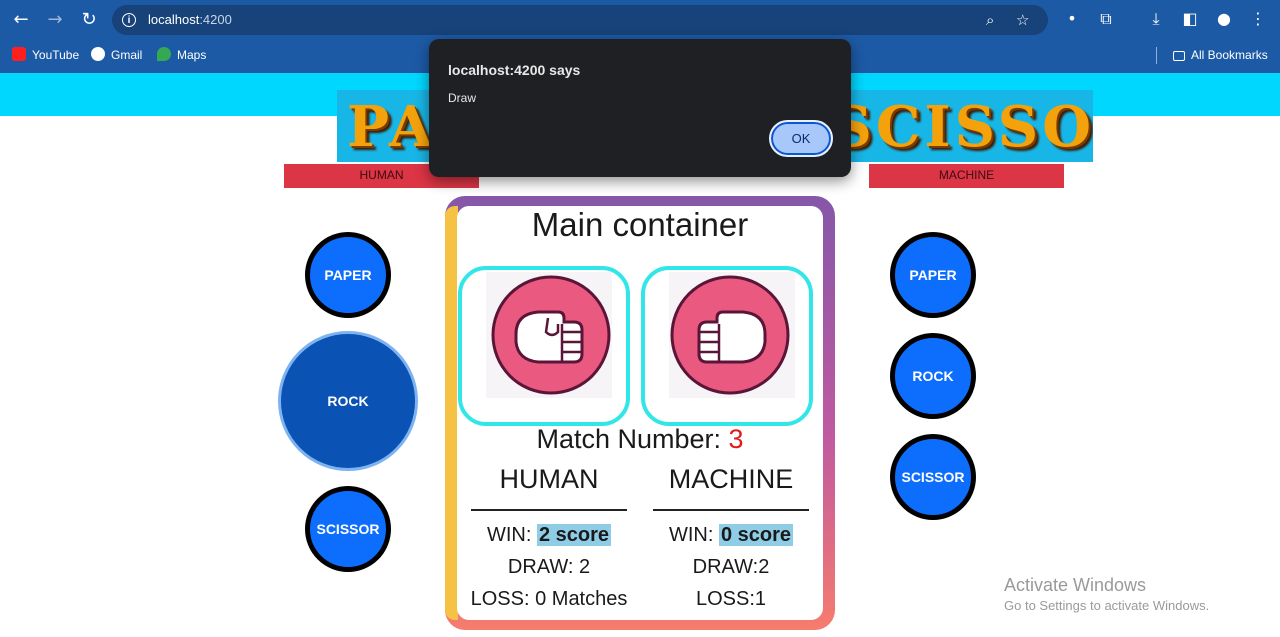 This screenshot has height=637, width=1280. What do you see at coordinates (574, 535) in the screenshot?
I see `human-win-value: 2 score` at bounding box center [574, 535].